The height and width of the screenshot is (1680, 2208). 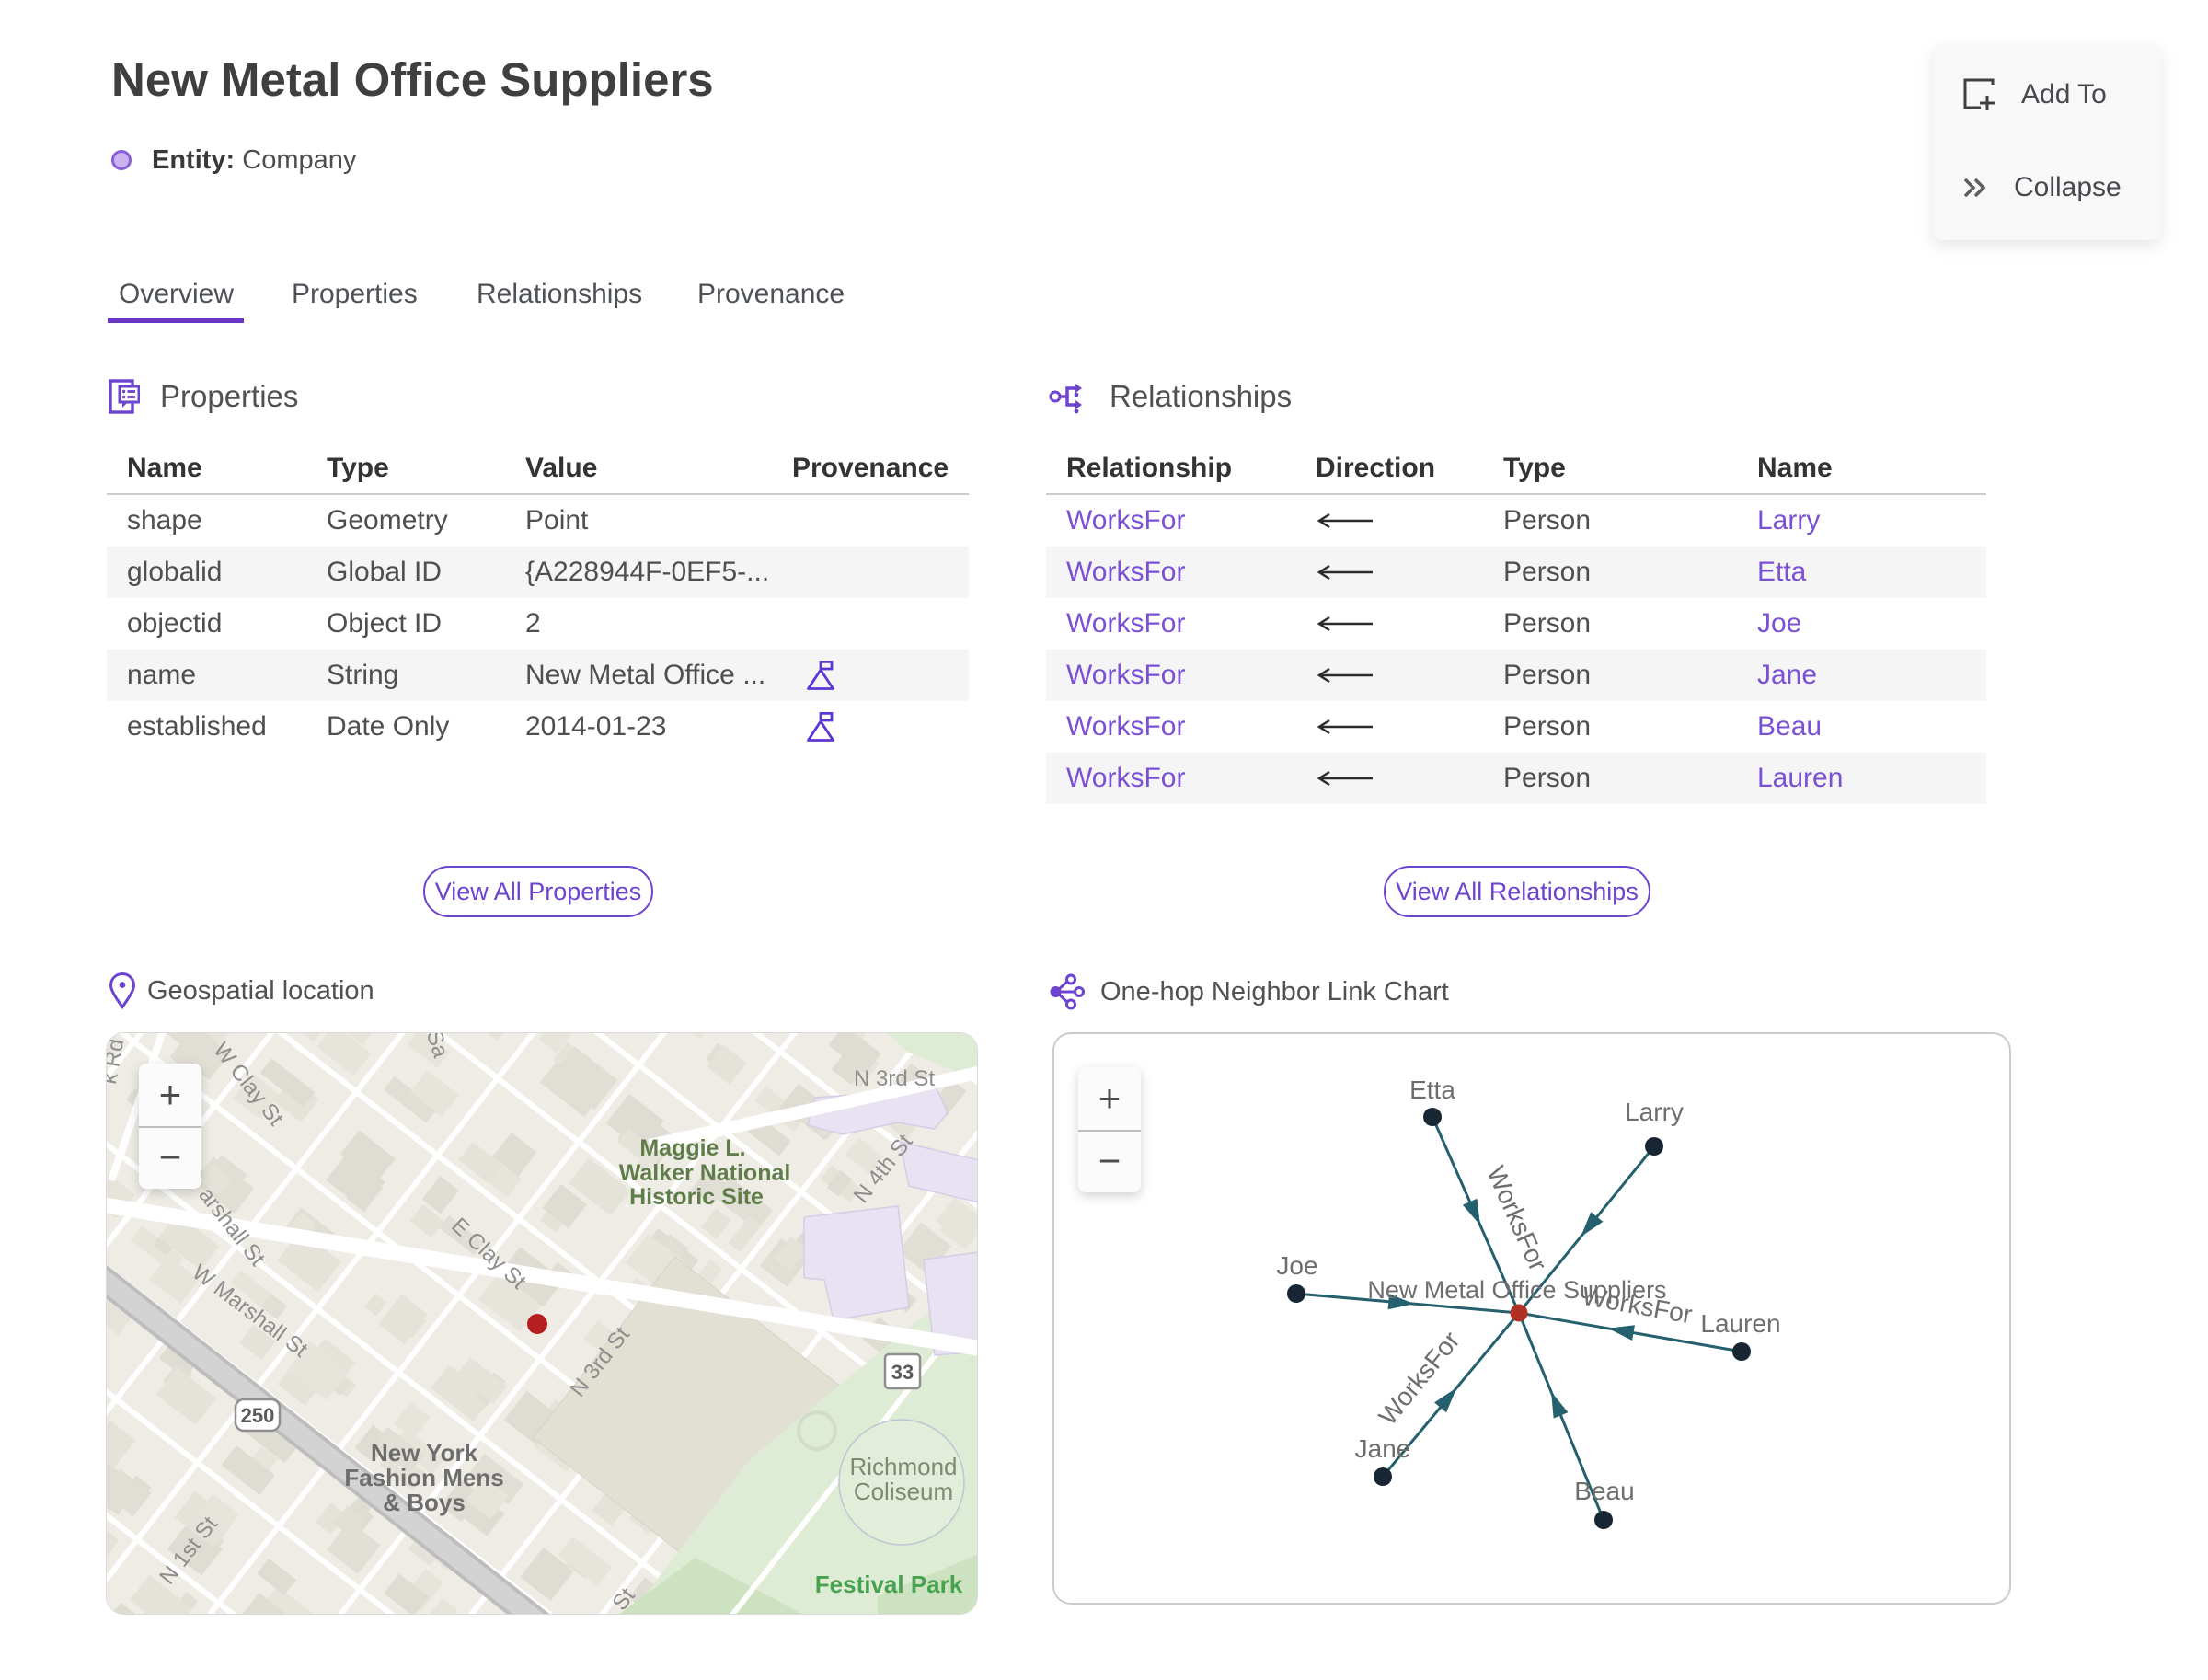 I want to click on svg-text: Lauren, so click(x=1740, y=1323).